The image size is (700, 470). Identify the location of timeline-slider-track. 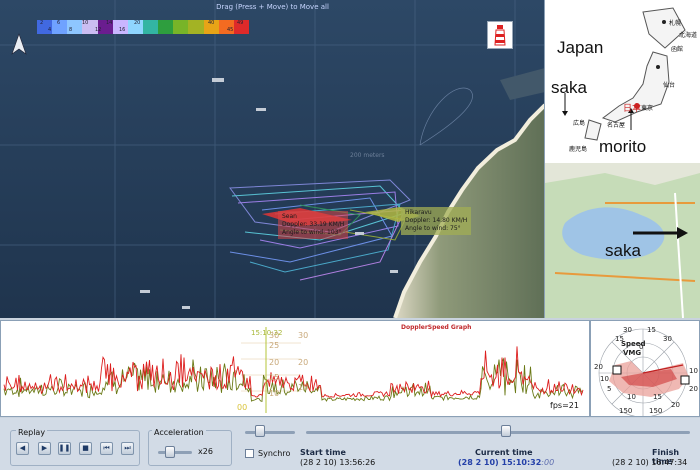
(498, 432).